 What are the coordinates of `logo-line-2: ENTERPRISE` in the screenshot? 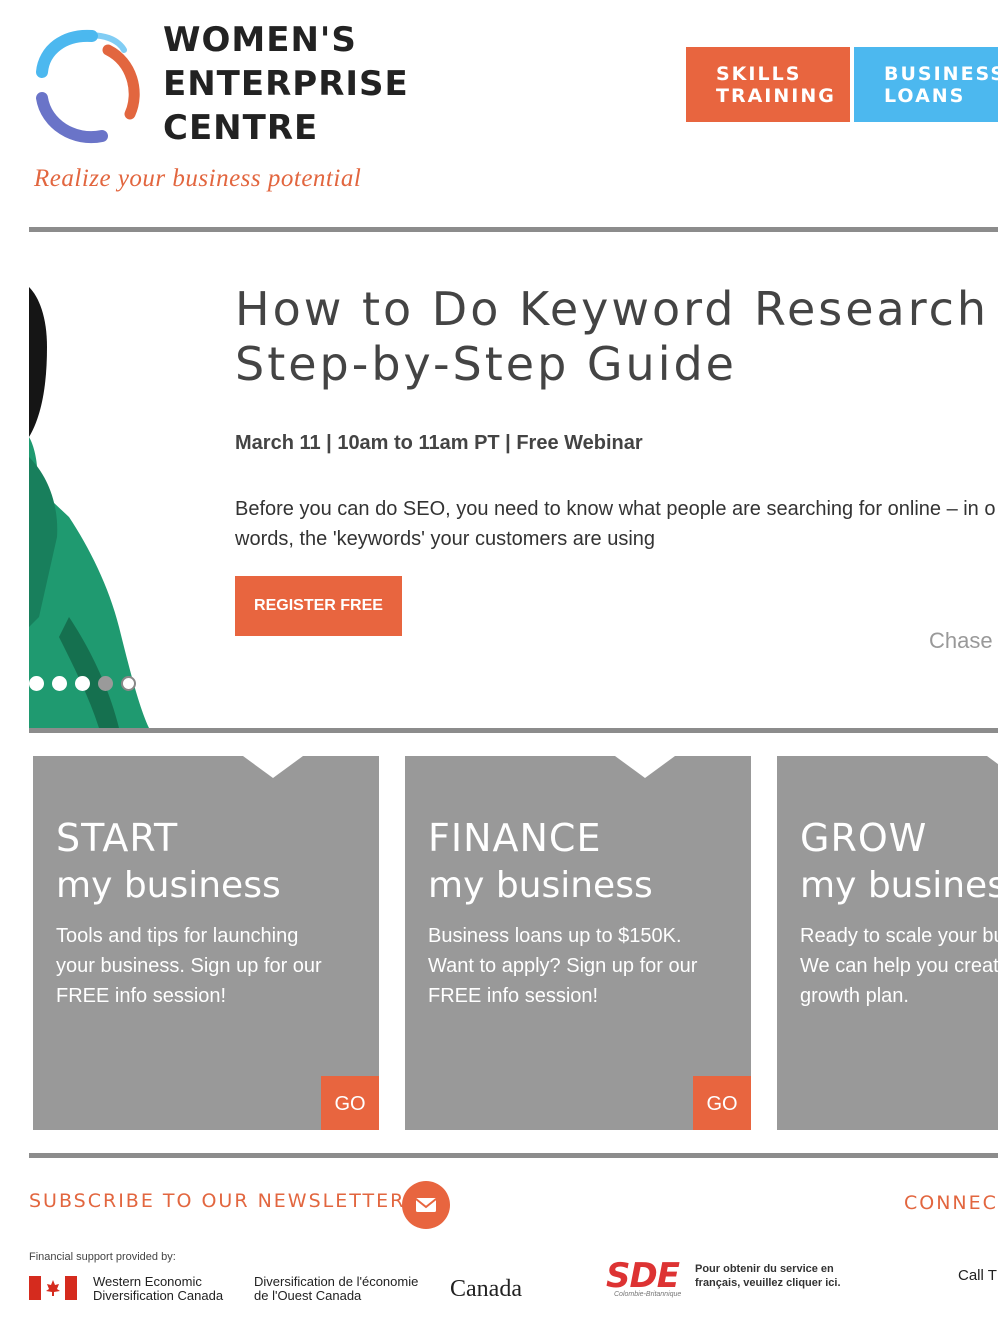 It's located at (286, 84).